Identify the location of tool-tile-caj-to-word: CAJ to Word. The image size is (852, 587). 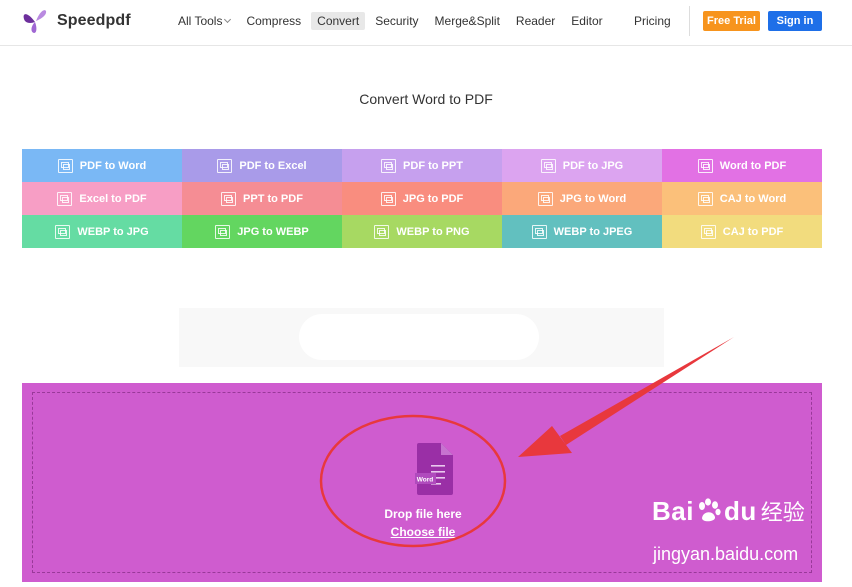
(742, 198).